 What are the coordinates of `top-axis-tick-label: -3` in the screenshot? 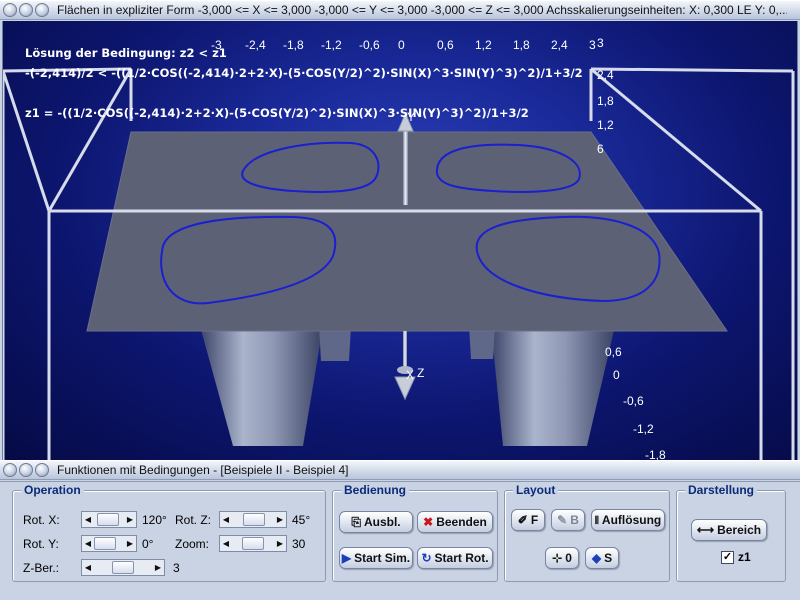 It's located at (216, 45).